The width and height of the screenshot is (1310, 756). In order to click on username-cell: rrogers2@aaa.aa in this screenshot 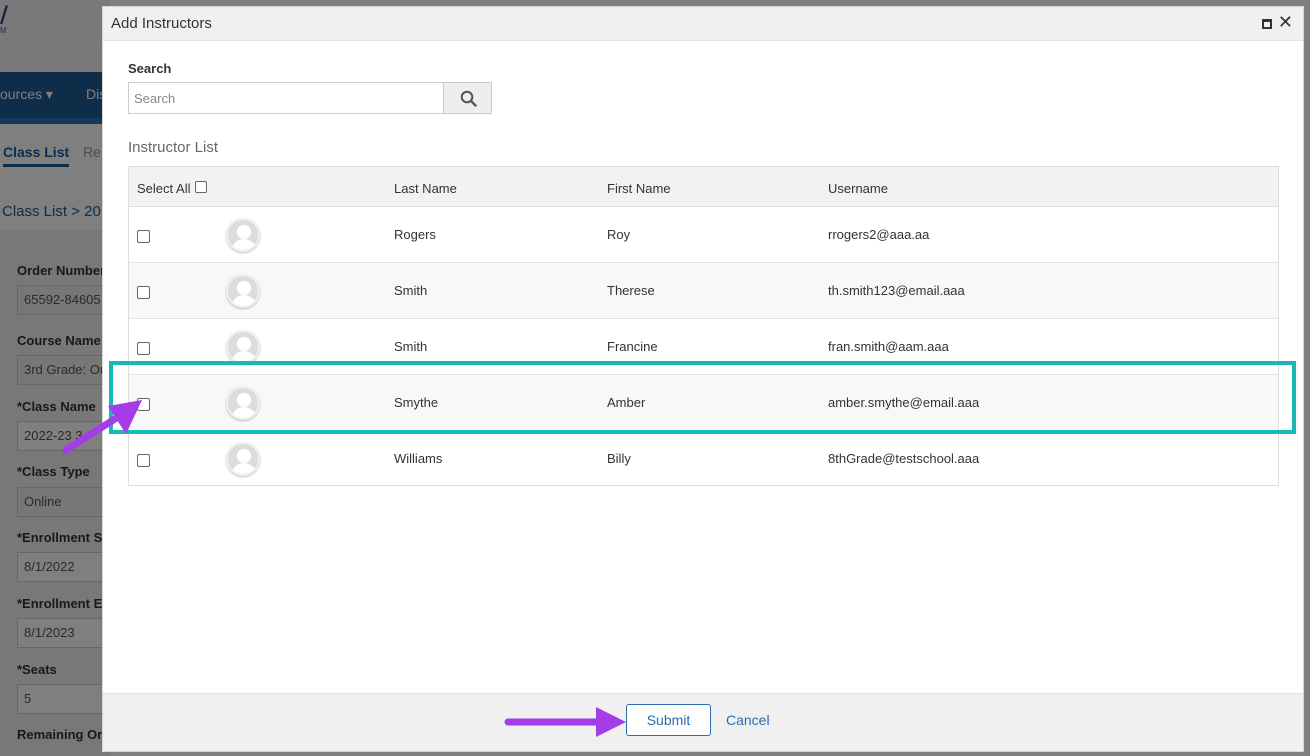, I will do `click(879, 234)`.